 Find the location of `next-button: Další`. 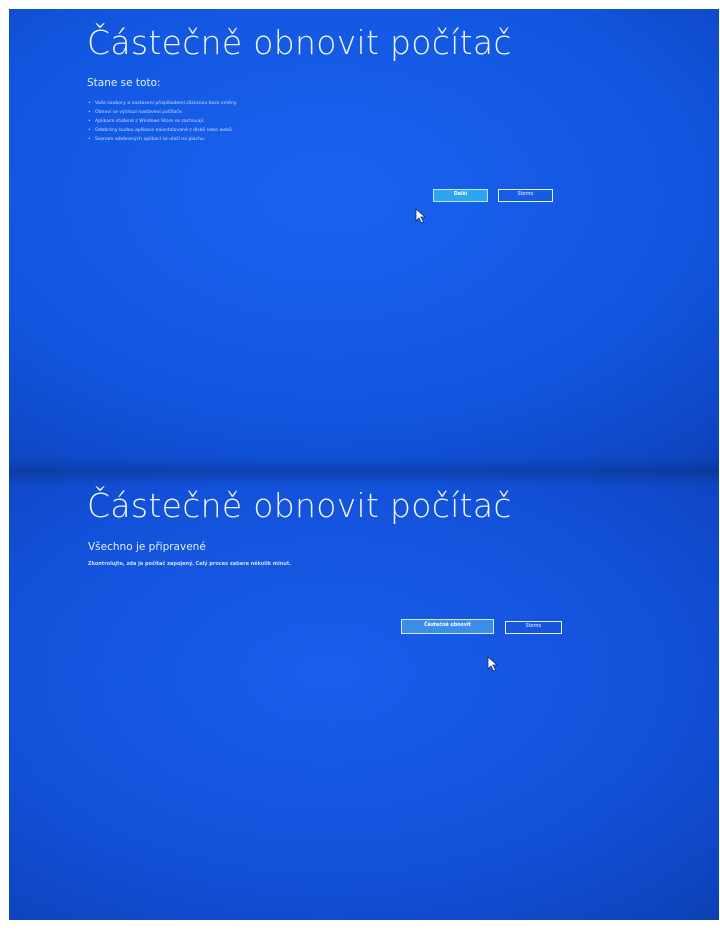

next-button: Další is located at coordinates (460, 195).